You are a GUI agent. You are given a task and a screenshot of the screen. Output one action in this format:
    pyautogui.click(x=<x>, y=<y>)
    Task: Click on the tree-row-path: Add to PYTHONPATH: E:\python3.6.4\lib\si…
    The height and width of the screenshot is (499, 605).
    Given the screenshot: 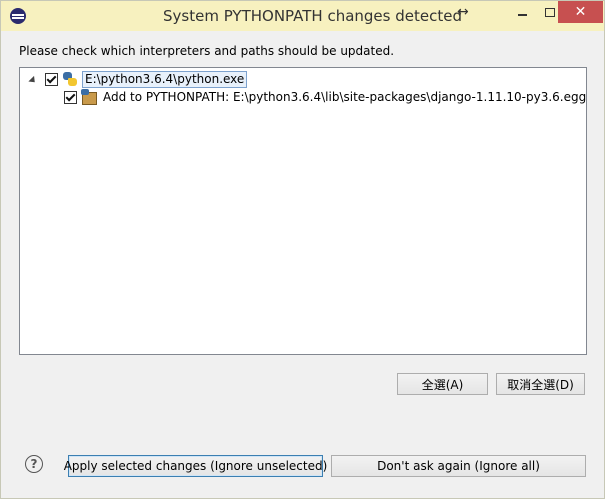 What is the action you would take?
    pyautogui.click(x=325, y=97)
    